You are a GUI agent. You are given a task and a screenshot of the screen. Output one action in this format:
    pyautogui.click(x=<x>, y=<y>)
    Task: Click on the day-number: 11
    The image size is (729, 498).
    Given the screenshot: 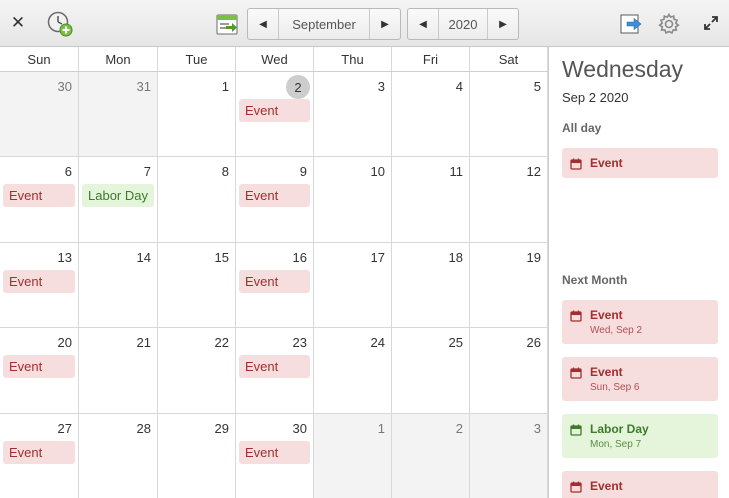 What is the action you would take?
    pyautogui.click(x=456, y=172)
    